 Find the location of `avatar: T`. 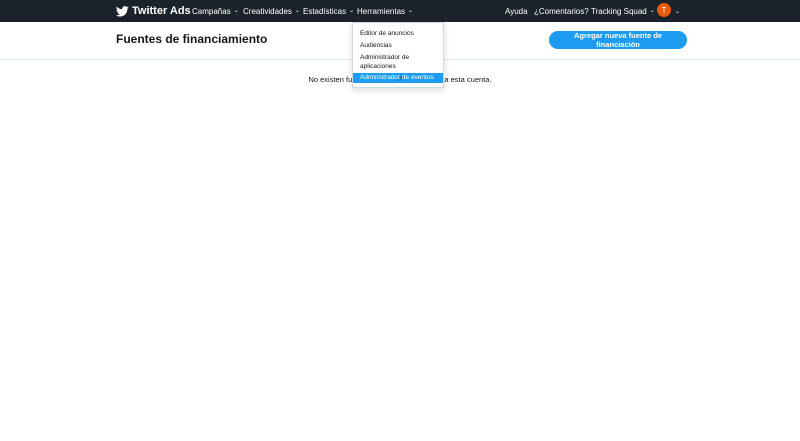

avatar: T is located at coordinates (664, 10).